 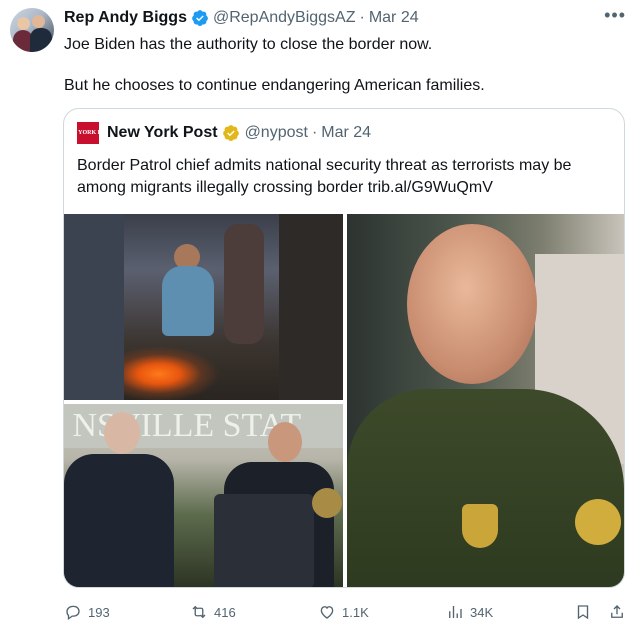 I want to click on reply-count: 193, so click(x=99, y=612).